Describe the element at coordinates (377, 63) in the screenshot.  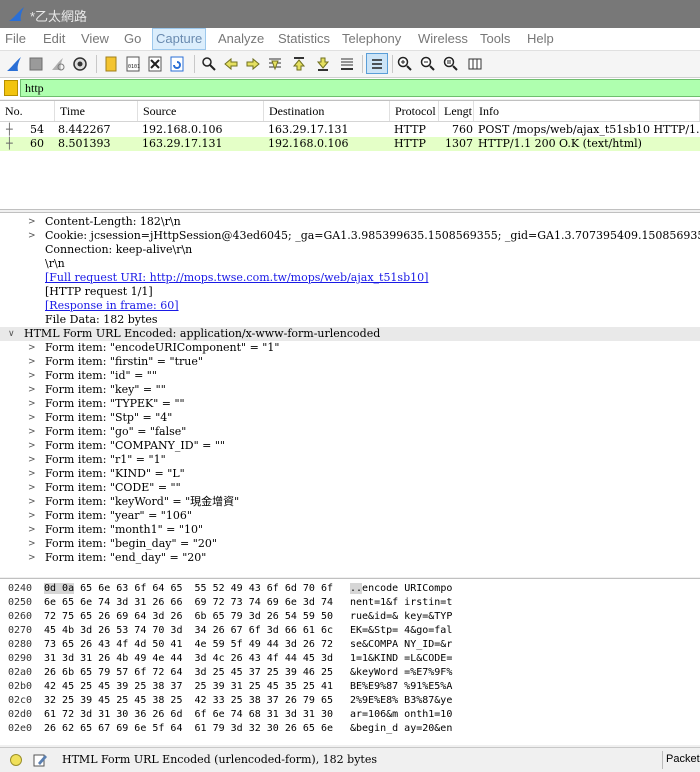
I see `colorize-packet-list-icon` at that location.